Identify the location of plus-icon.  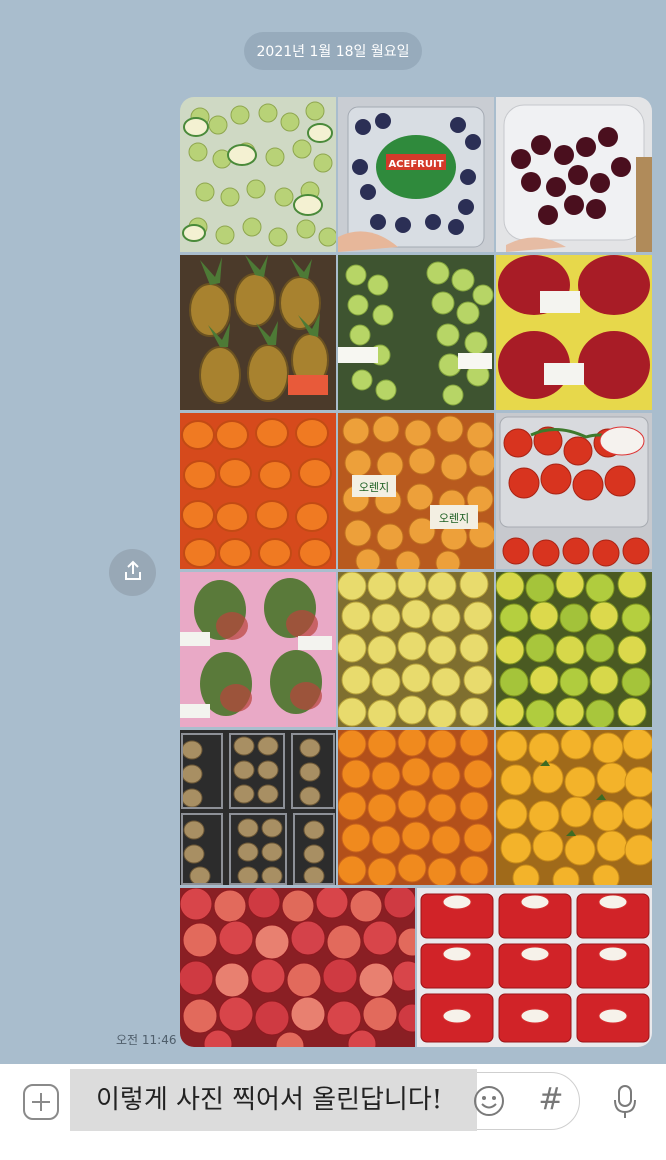
(41, 1104).